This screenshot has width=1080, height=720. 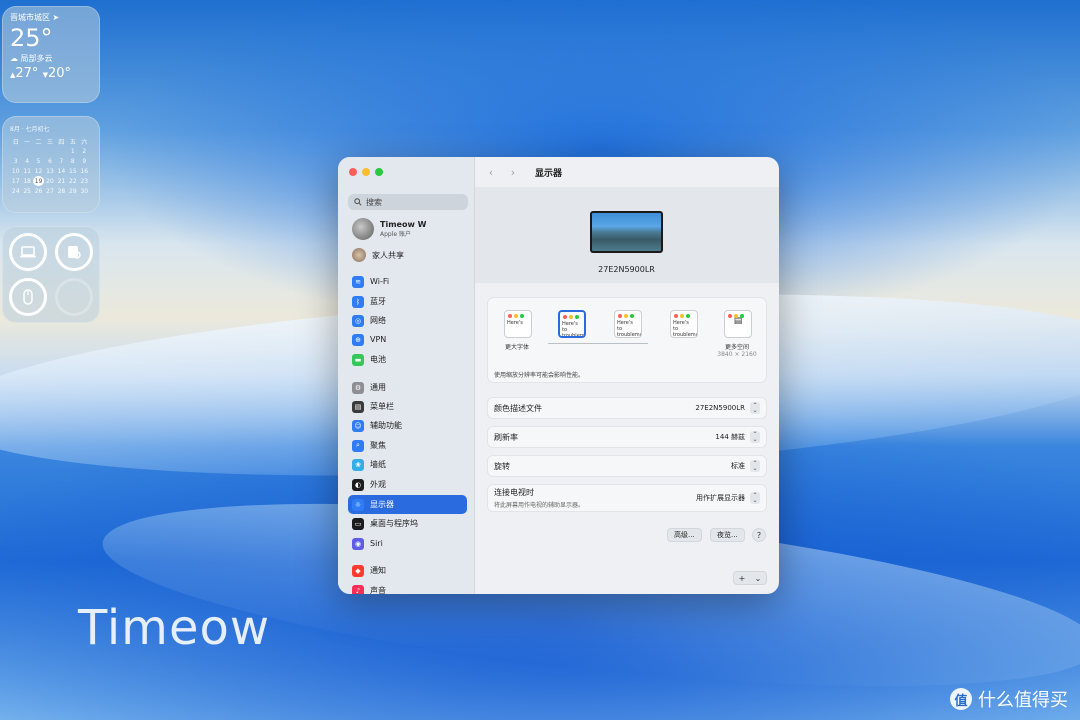 What do you see at coordinates (358, 570) in the screenshot?
I see `bell-icon: ◆` at bounding box center [358, 570].